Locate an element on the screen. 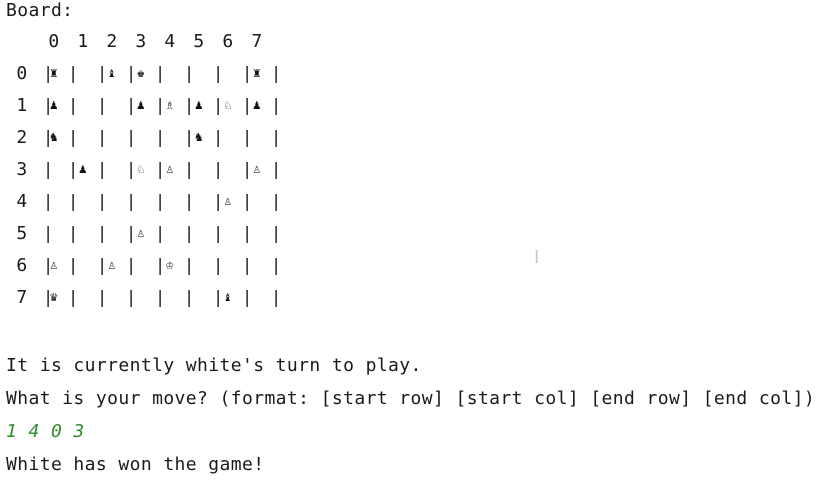 This screenshot has width=823, height=484. board-row: 3 | | | | | | | | | ♟ ♘ ♙ ♙ is located at coordinates (411, 170).